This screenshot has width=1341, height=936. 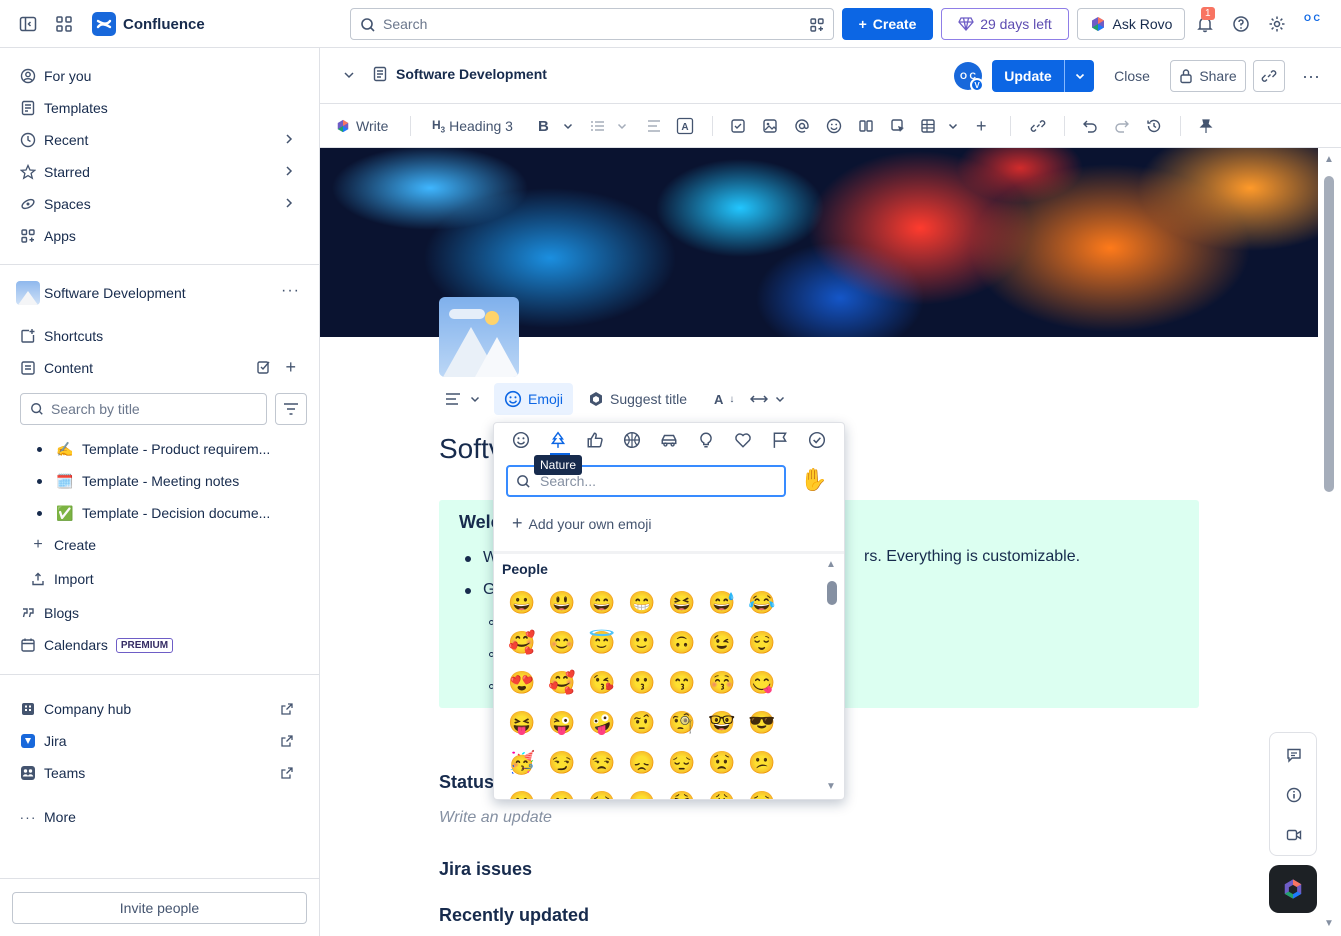 I want to click on emoji-option: 😎, so click(x=762, y=723).